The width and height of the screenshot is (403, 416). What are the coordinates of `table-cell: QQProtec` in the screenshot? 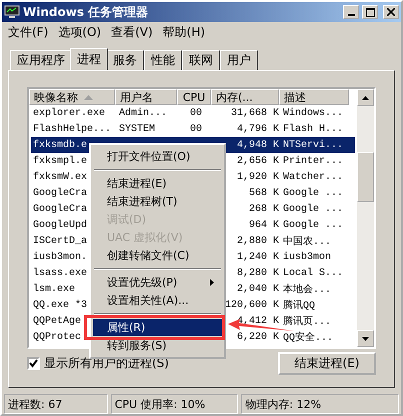 It's located at (57, 337).